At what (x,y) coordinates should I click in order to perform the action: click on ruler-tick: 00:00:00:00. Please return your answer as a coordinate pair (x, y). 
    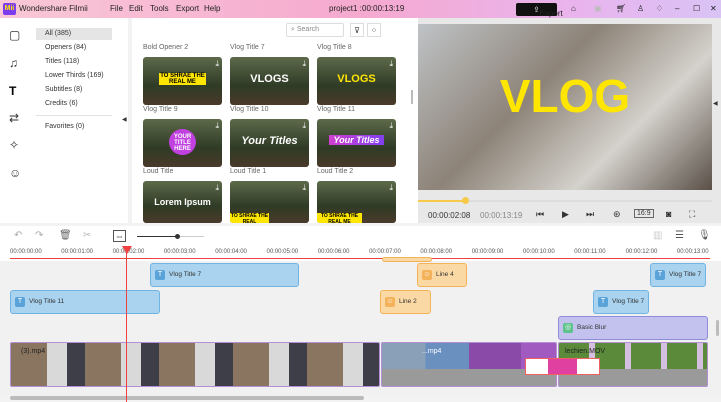
    Looking at the image, I should click on (26, 252).